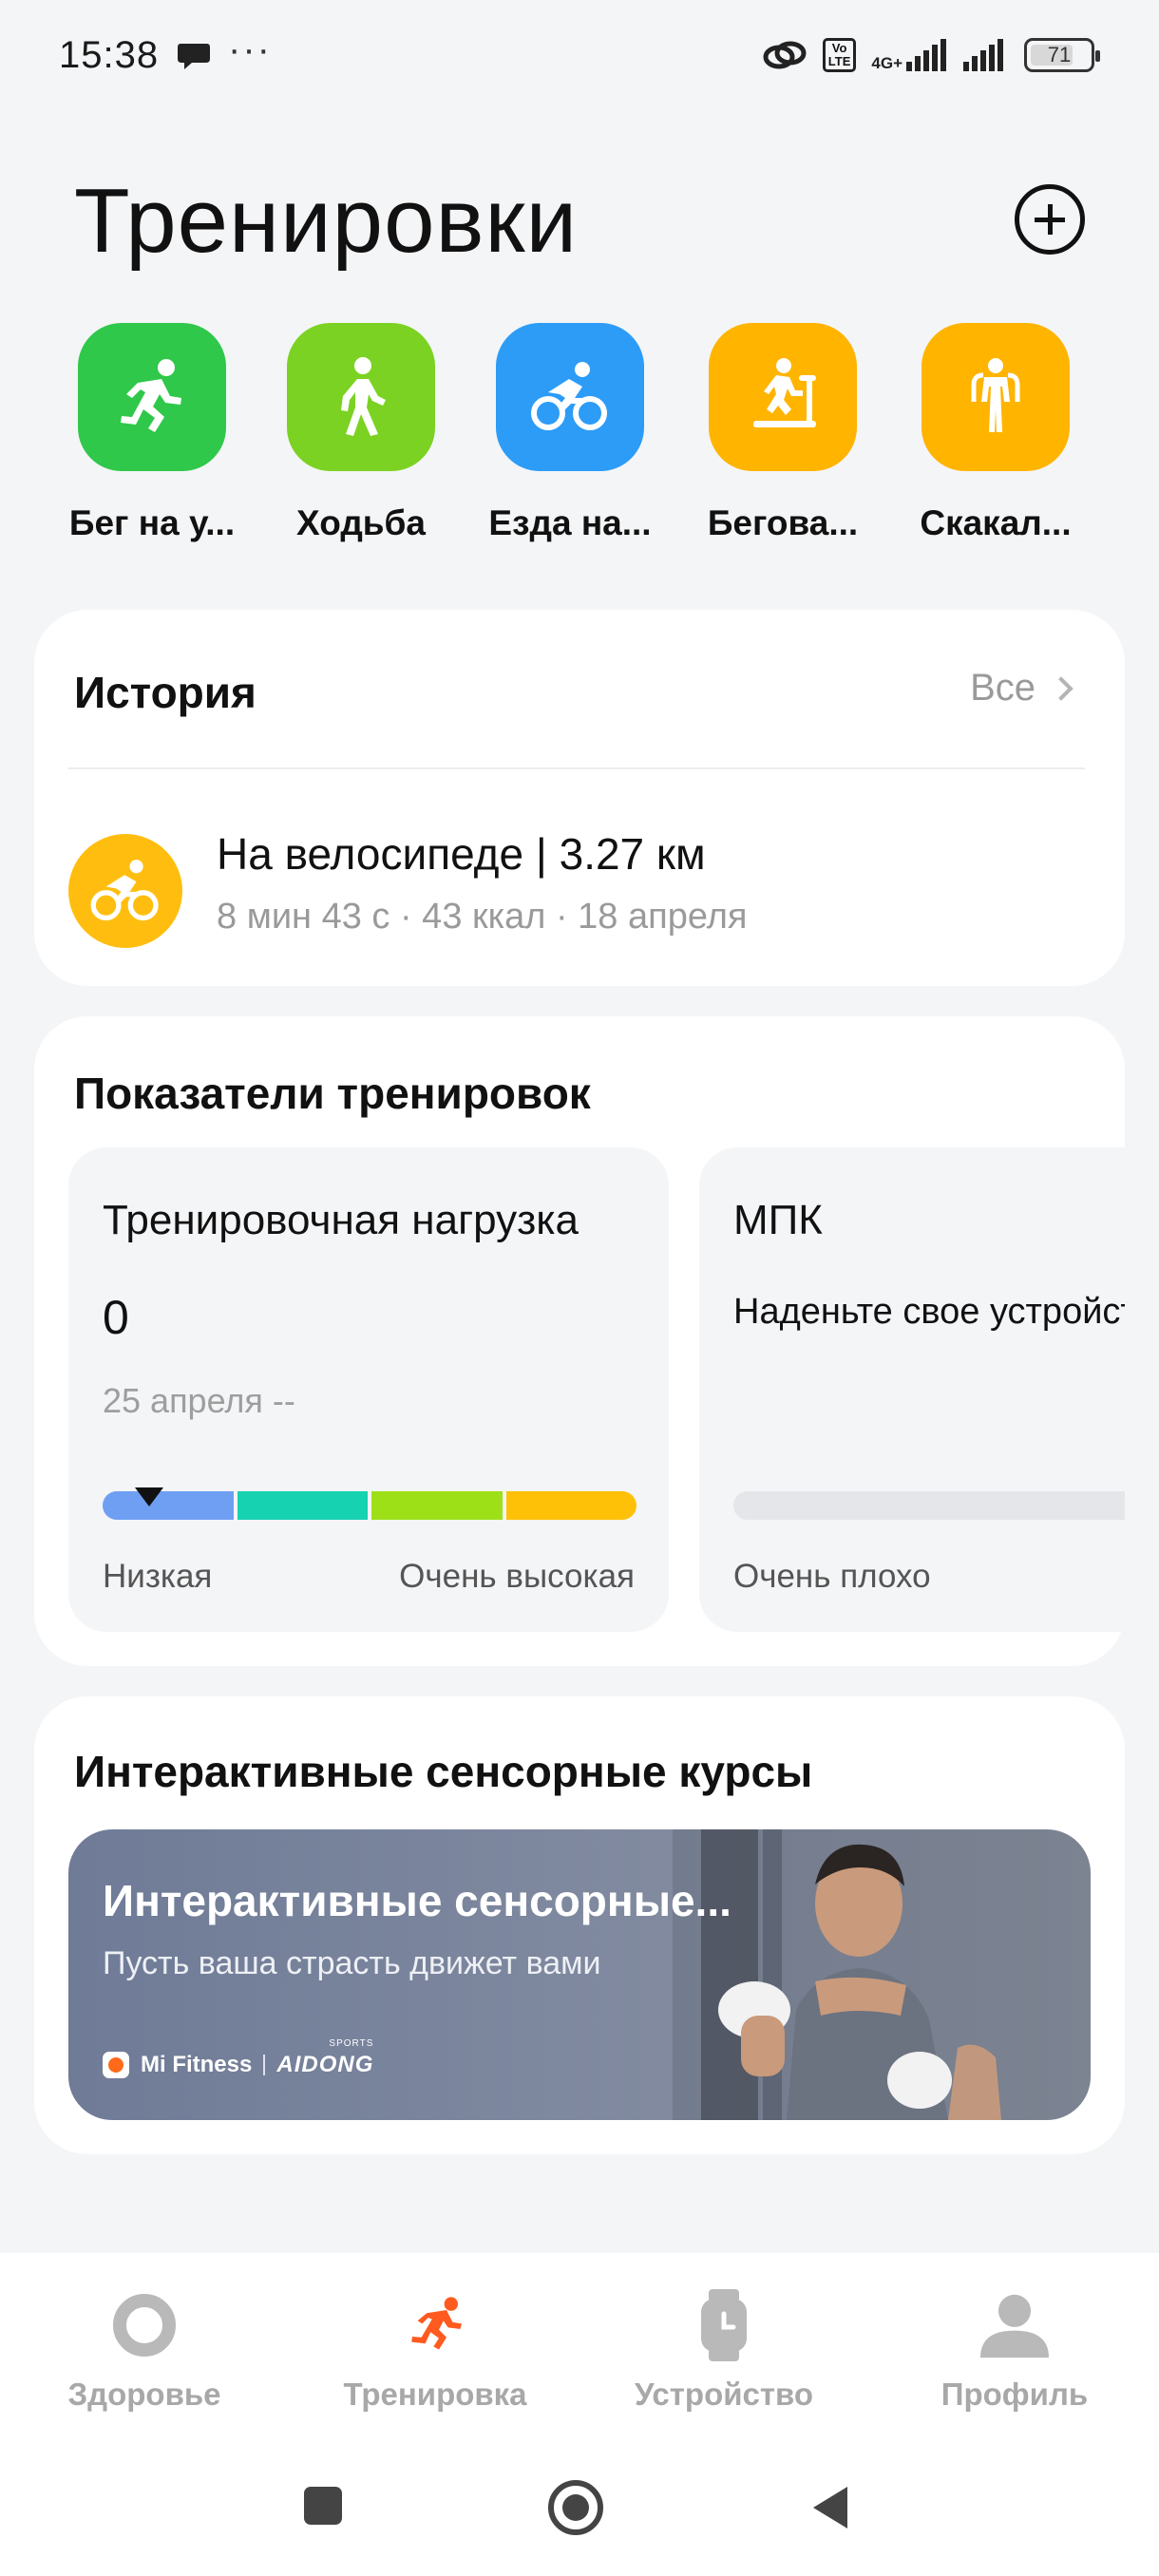 The height and width of the screenshot is (2576, 1159). I want to click on scale-high-label: Очень высокая, so click(517, 1576).